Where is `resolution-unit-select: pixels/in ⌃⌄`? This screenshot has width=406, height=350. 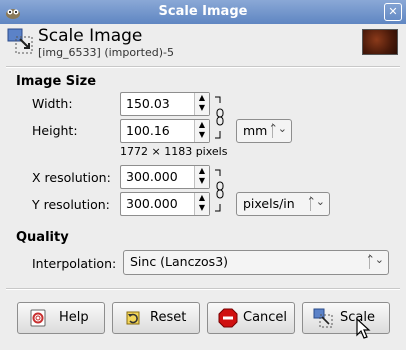 resolution-unit-select: pixels/in ⌃⌄ is located at coordinates (283, 204).